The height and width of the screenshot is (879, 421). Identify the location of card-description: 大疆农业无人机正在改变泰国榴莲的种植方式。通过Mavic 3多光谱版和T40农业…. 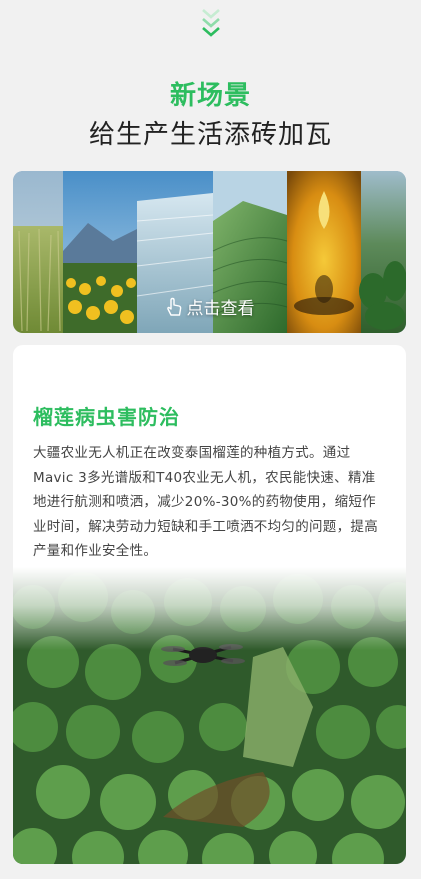
(205, 502).